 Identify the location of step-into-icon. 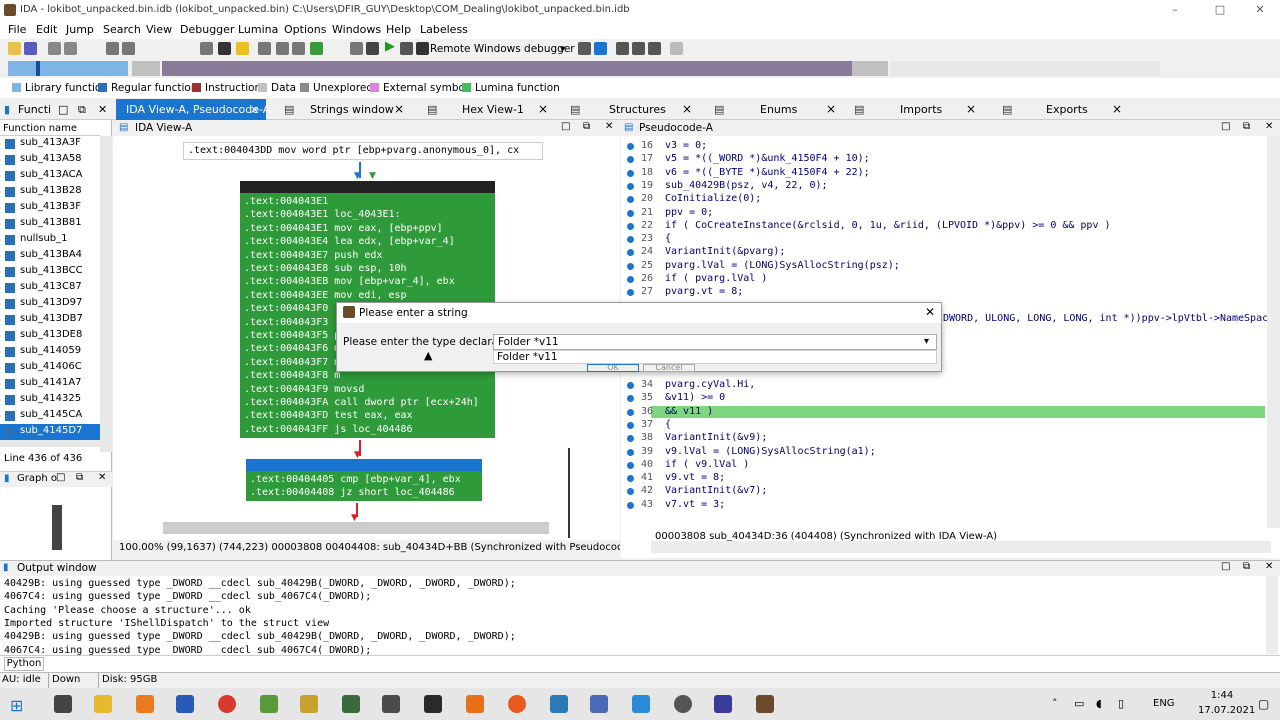
(622, 48).